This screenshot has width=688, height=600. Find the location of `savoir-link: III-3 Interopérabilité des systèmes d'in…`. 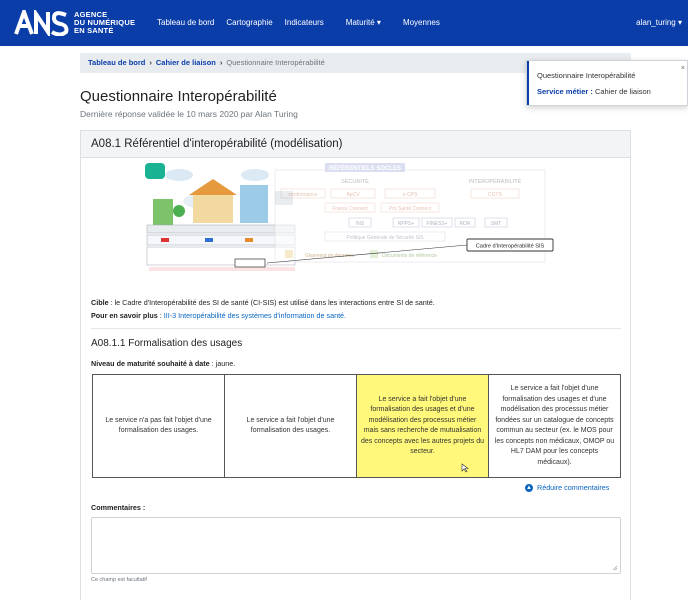

savoir-link: III-3 Interopérabilité des systèmes d'in… is located at coordinates (255, 315).